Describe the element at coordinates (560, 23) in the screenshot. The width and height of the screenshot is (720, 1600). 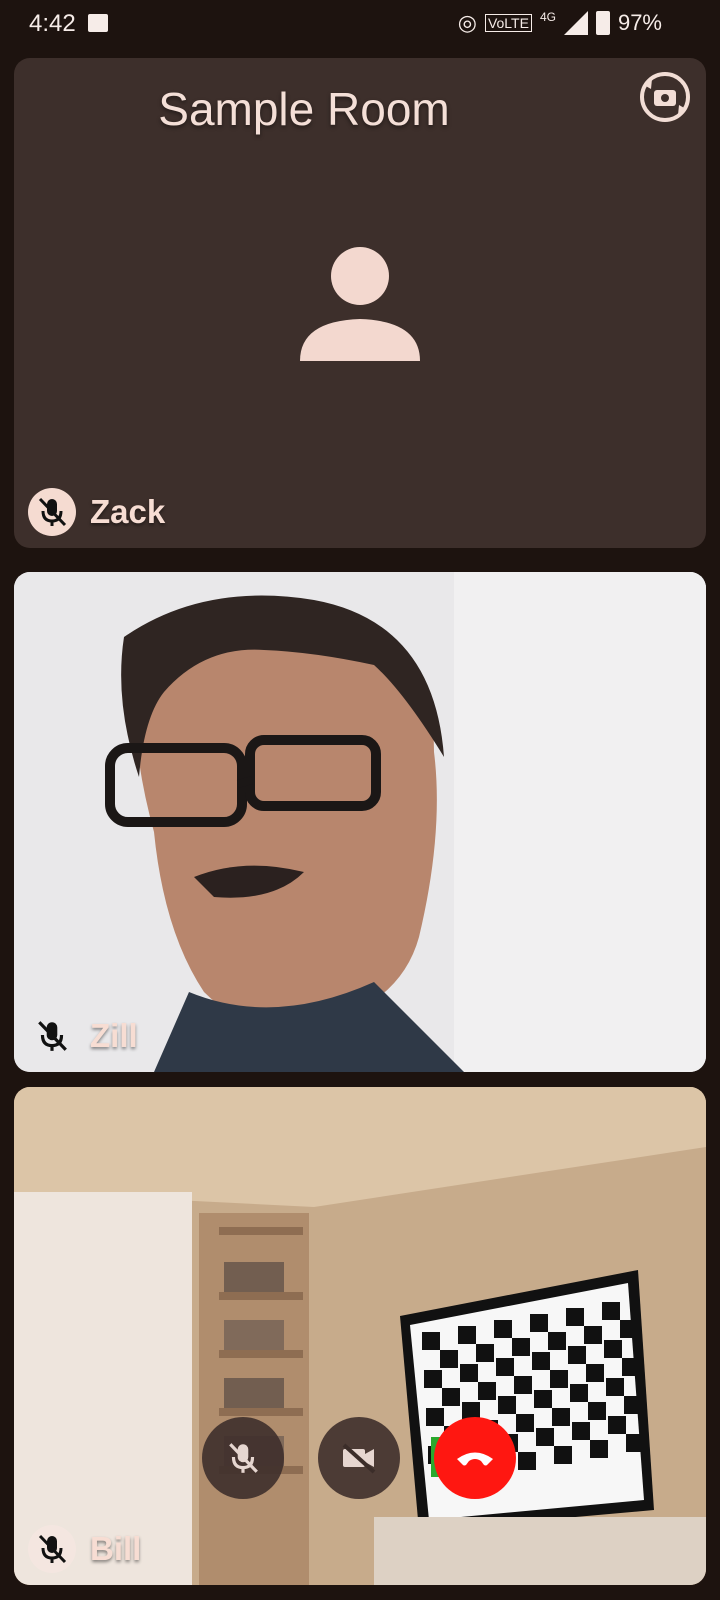
I see `status-icons: ◎ VoLTE 4G 97%` at that location.